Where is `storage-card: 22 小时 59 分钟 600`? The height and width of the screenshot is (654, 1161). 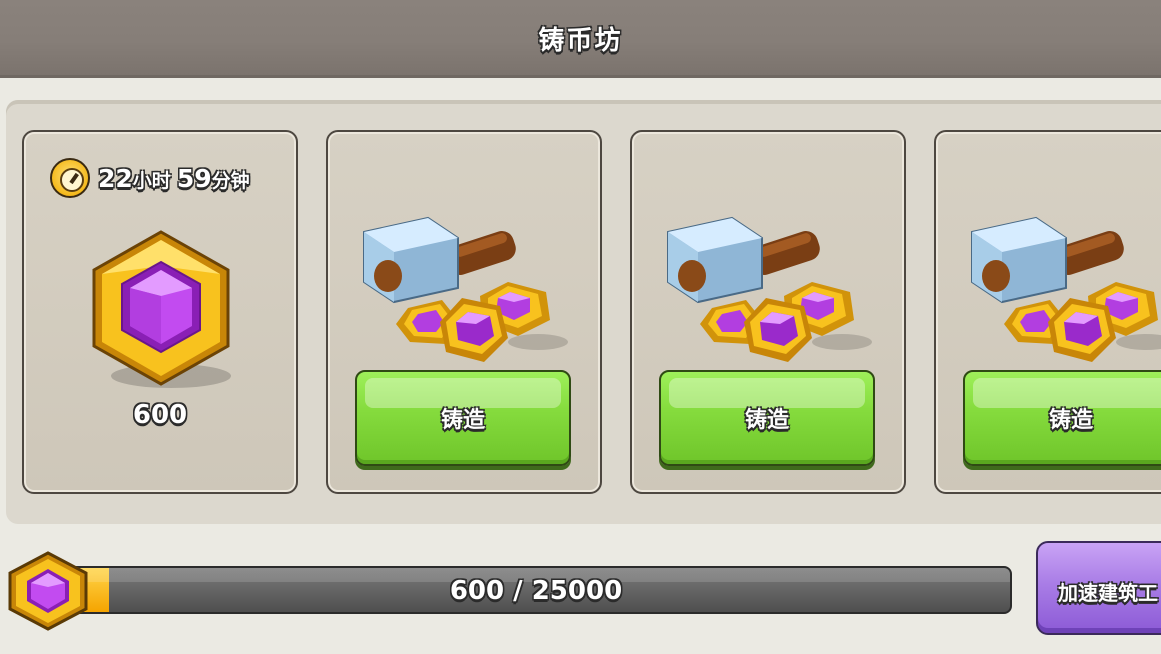 storage-card: 22 小时 59 分钟 600 is located at coordinates (160, 312).